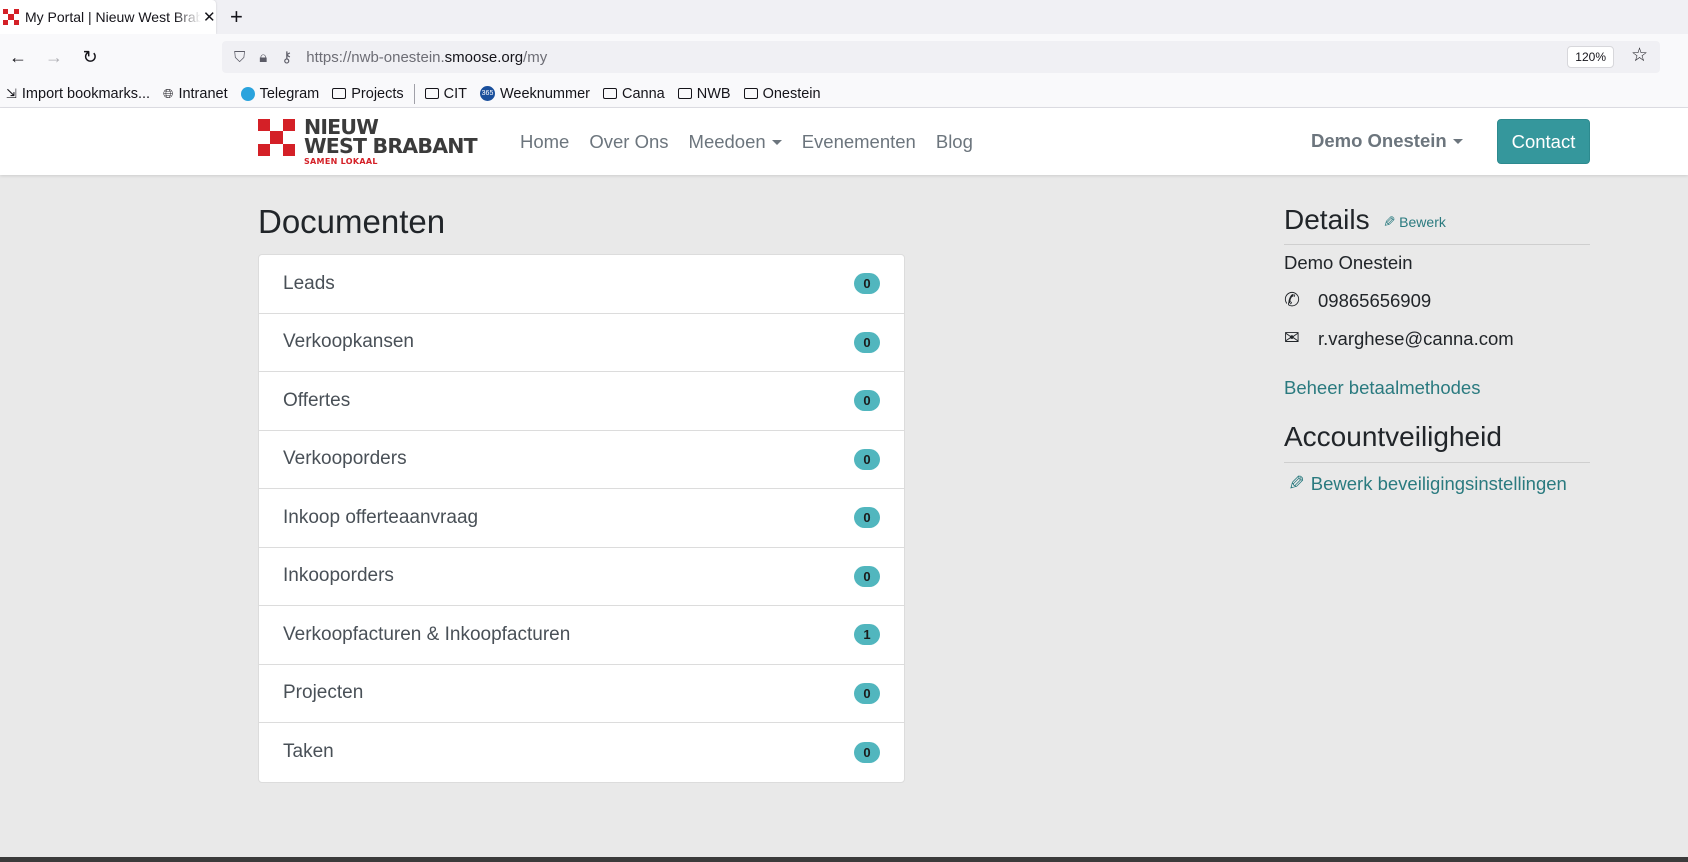  What do you see at coordinates (581, 401) in the screenshot?
I see `list-item-offertes: Offertes 0` at bounding box center [581, 401].